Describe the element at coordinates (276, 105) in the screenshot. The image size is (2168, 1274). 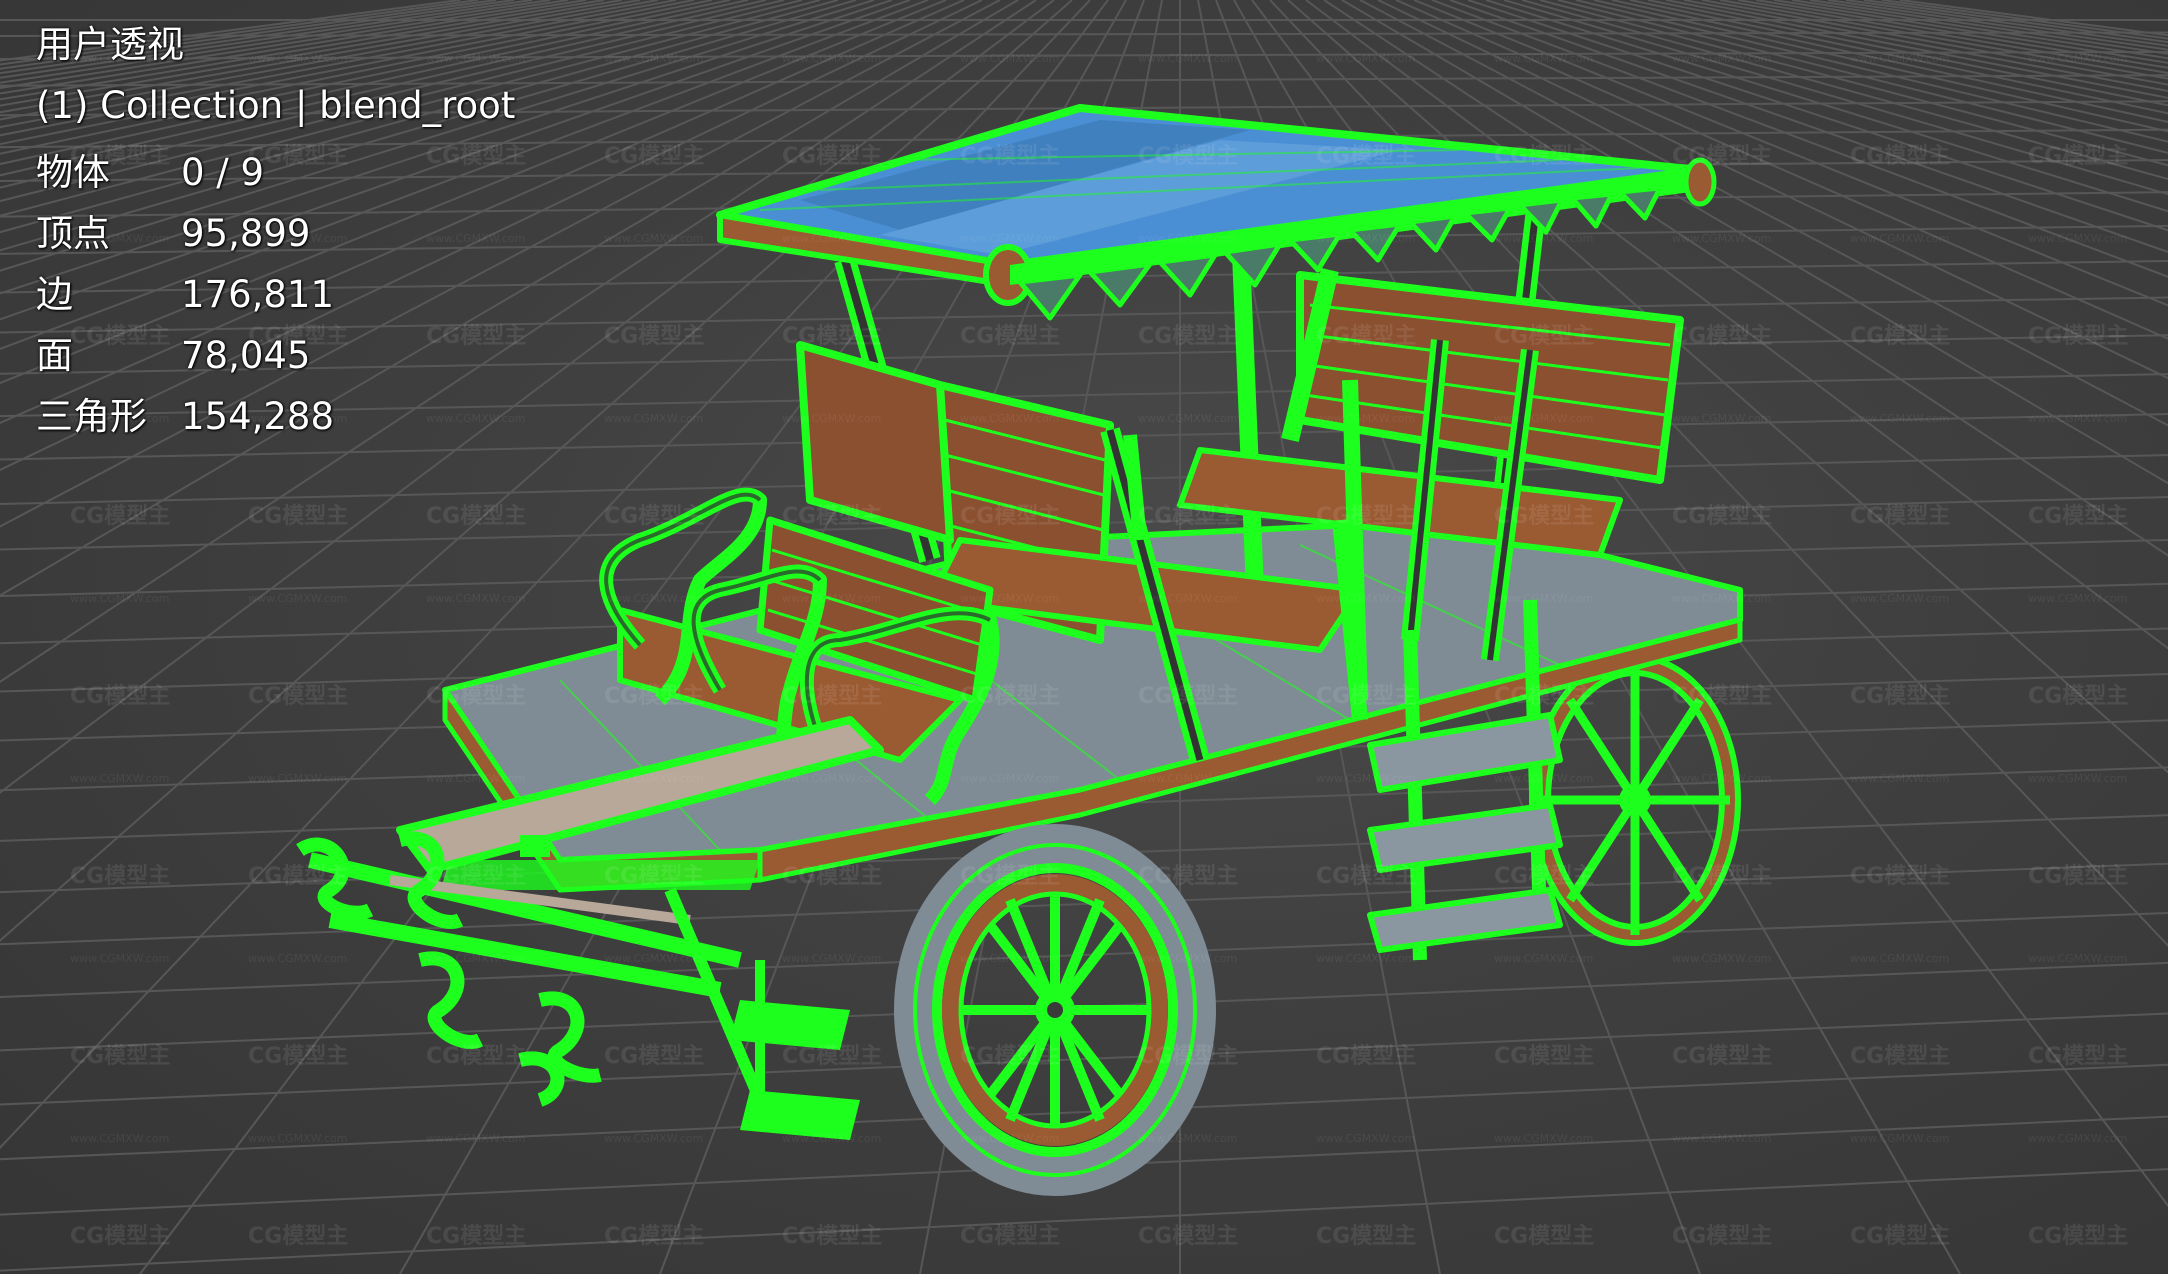
I see `collection-label: (1) Collection | blend_root` at that location.